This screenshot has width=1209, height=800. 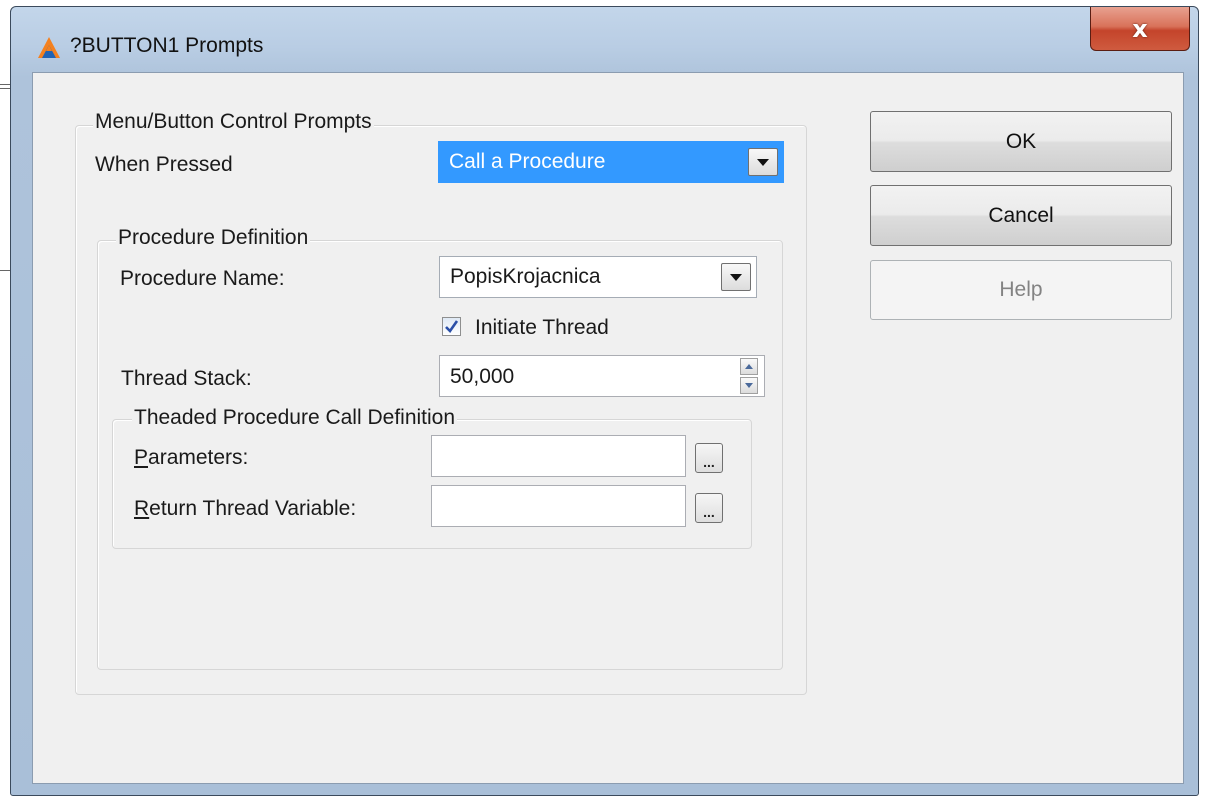 I want to click on procedure-definition-legend: Procedure Definition, so click(x=213, y=238).